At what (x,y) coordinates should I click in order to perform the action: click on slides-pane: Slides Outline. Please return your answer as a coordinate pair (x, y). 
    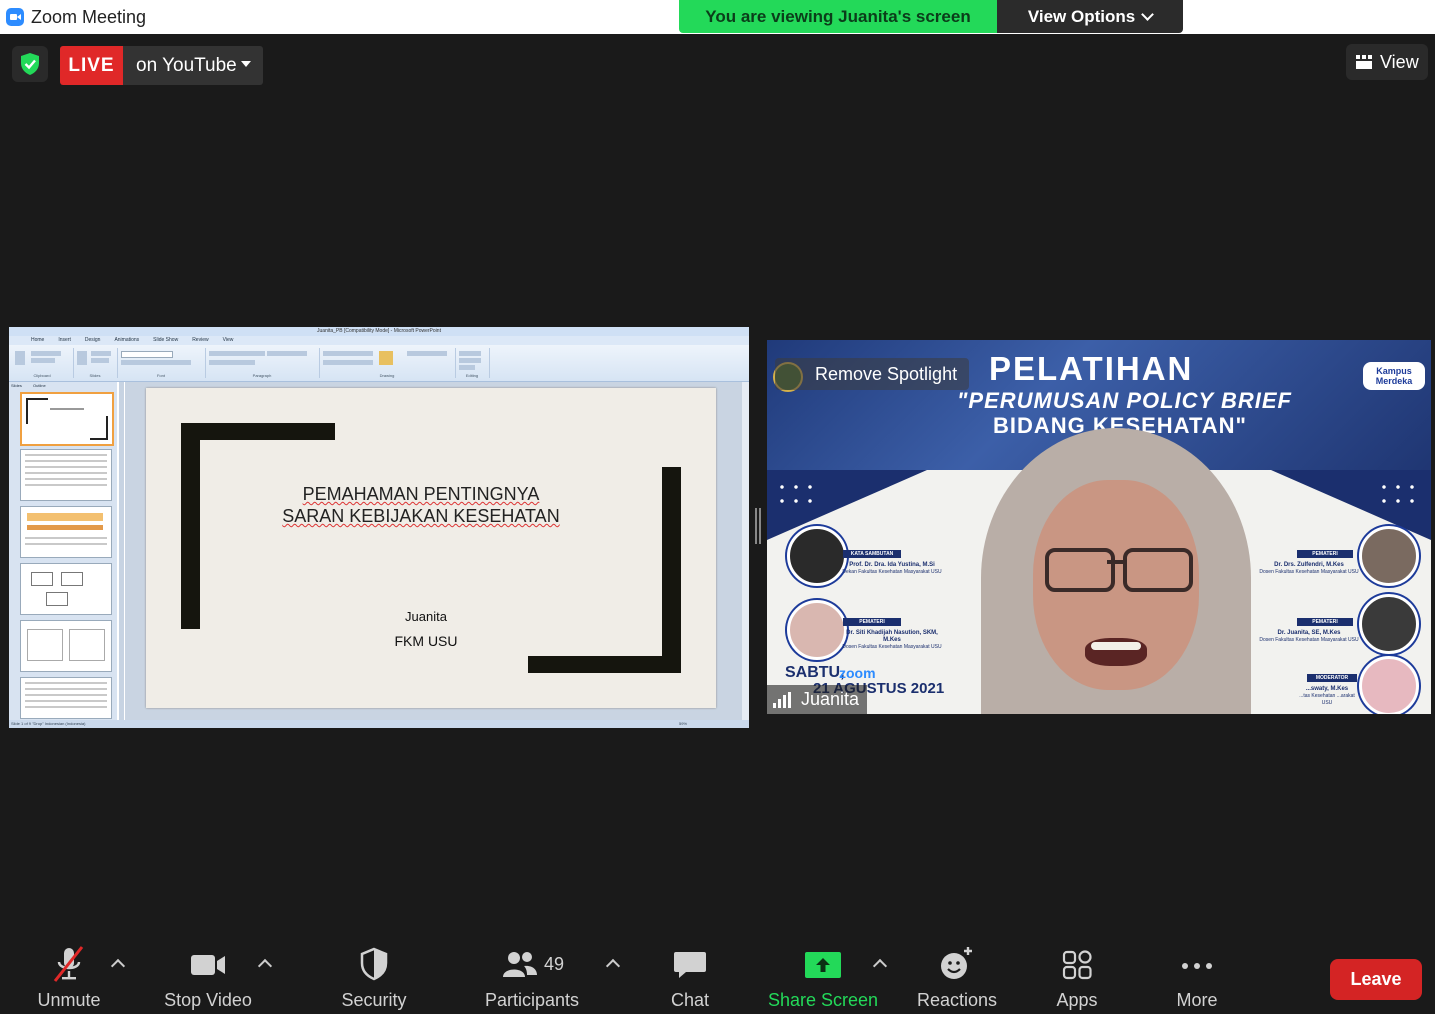
    Looking at the image, I should click on (63, 551).